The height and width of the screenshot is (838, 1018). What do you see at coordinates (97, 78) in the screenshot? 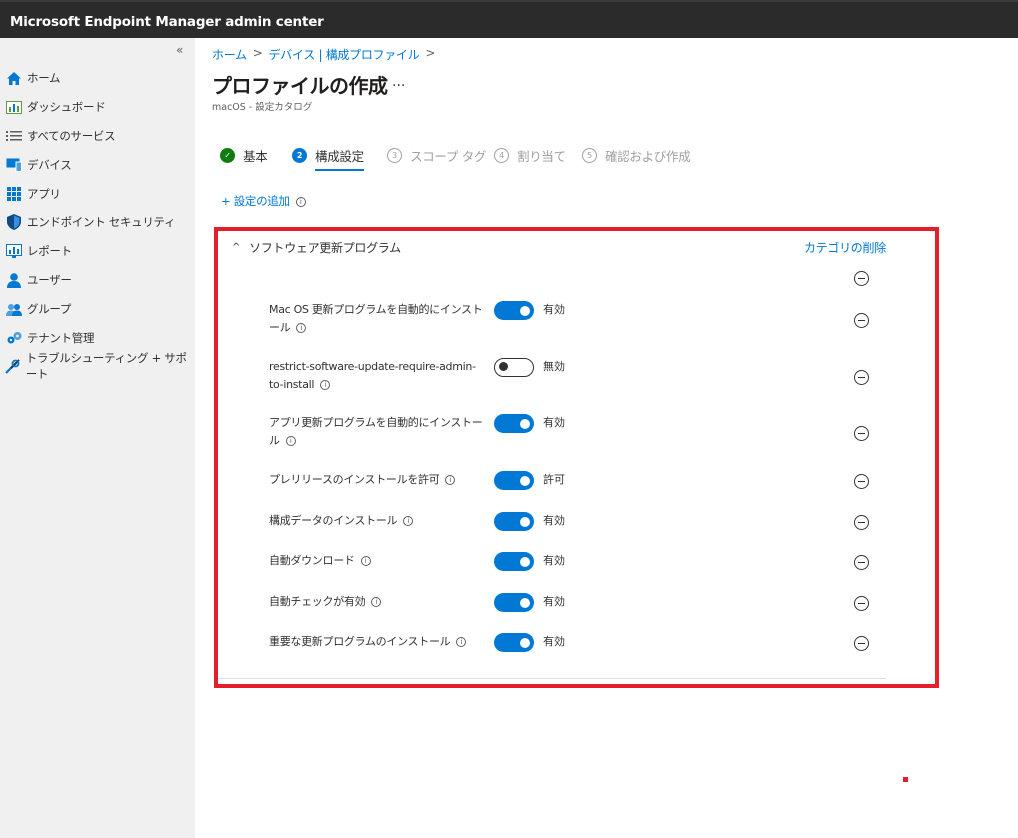
I see `sidebar-item-home: ホーム` at bounding box center [97, 78].